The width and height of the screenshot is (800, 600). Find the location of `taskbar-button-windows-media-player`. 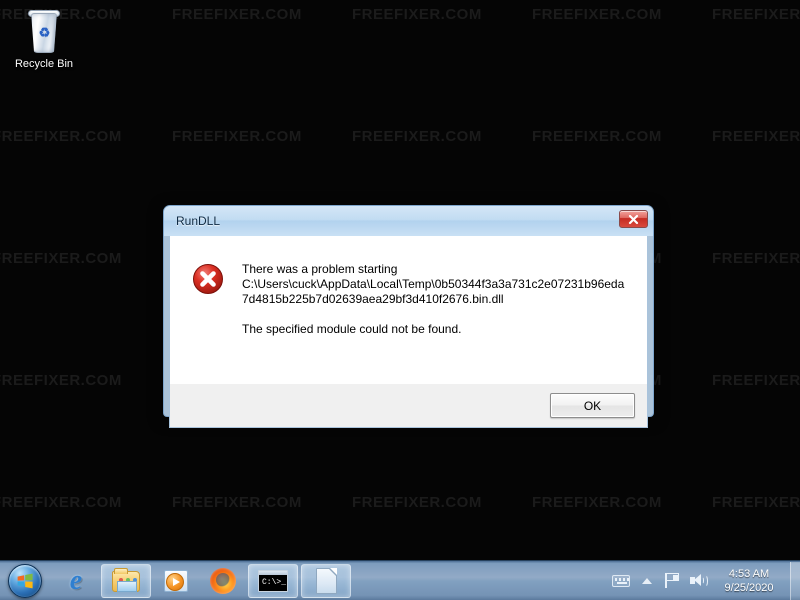

taskbar-button-windows-media-player is located at coordinates (176, 581).